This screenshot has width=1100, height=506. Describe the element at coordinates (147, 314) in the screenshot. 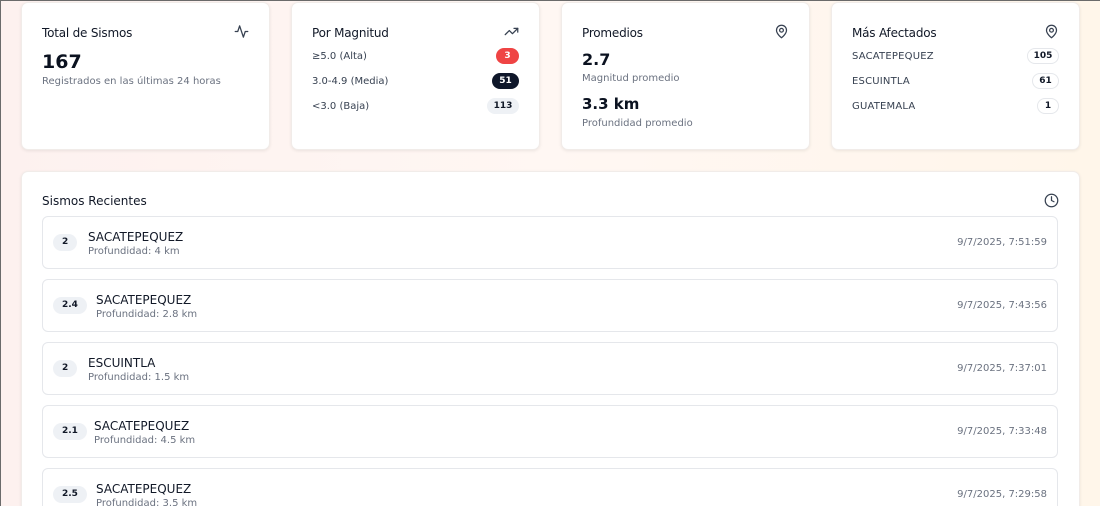

I see `quake-depth: Profundidad: 2.8 km` at that location.